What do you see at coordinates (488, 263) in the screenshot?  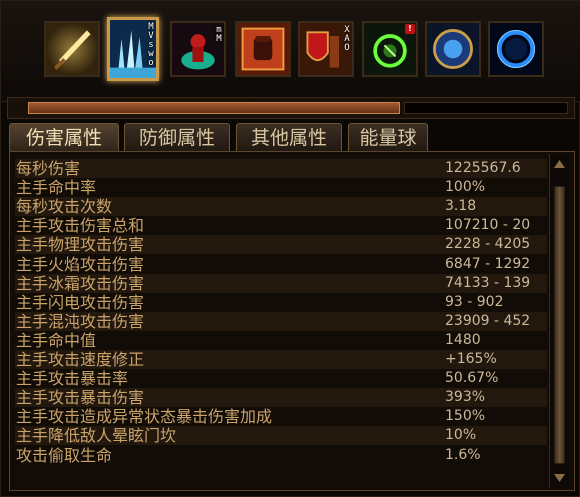 I see `stat-value: 6847 - 1292` at bounding box center [488, 263].